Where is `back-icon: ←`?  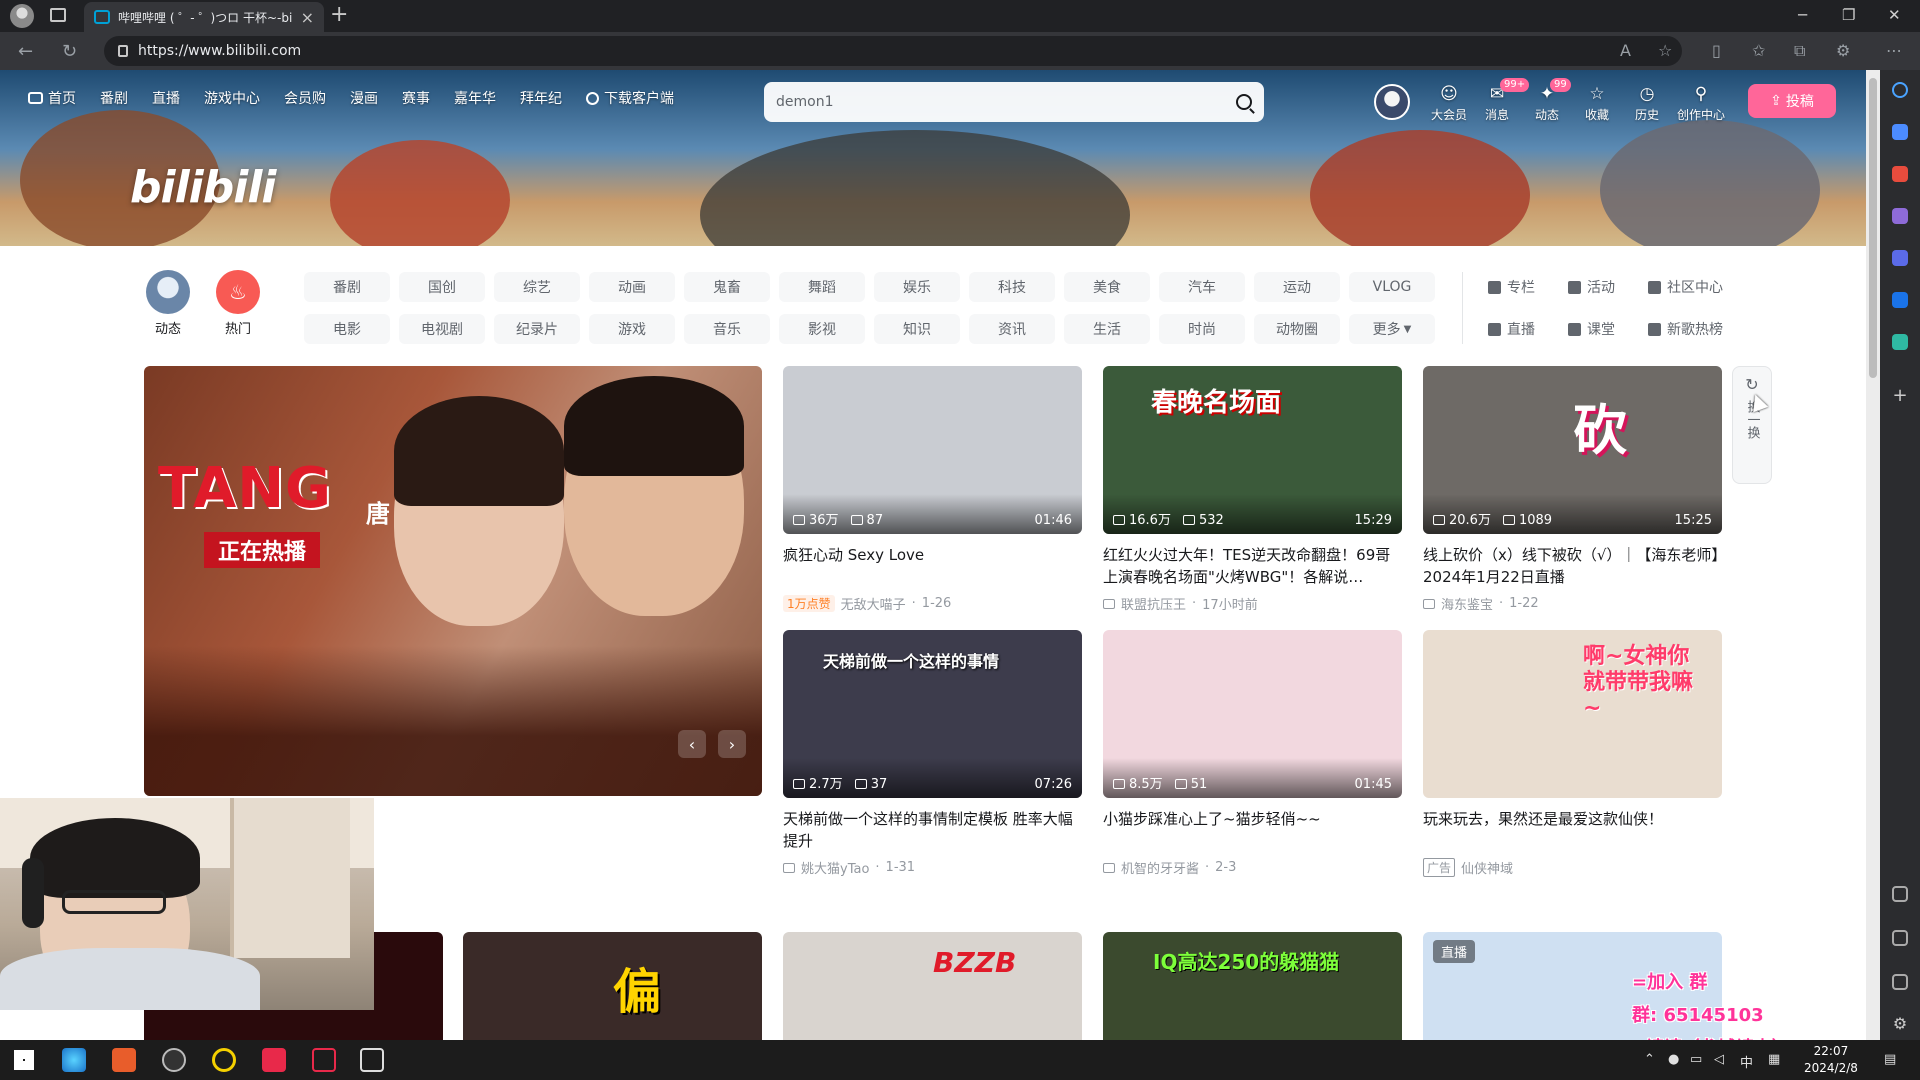 back-icon: ← is located at coordinates (25, 51).